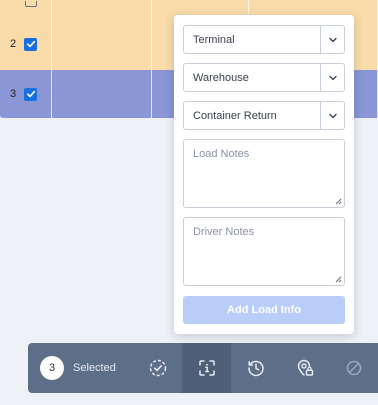  I want to click on warehouse-select: Warehouse, so click(264, 77).